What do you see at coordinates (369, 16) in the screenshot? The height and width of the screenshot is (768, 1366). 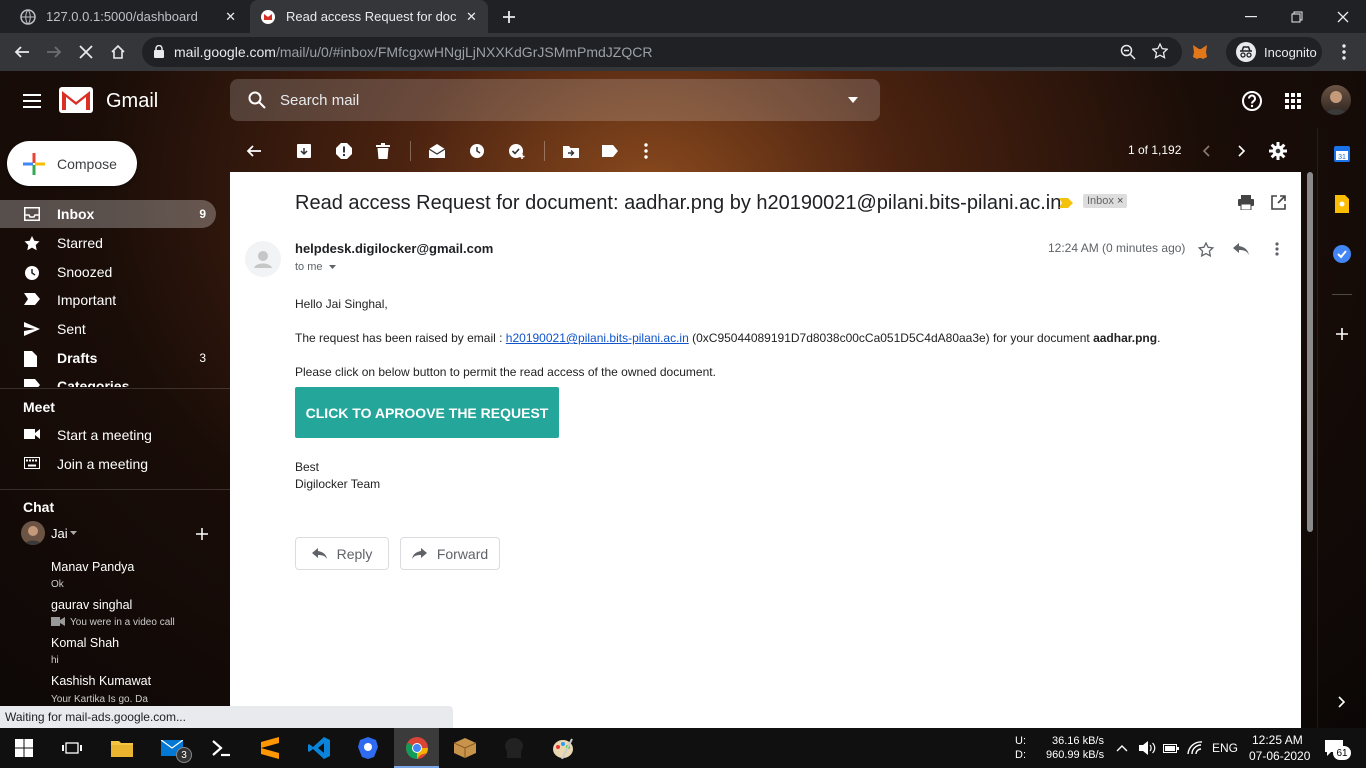 I see `tab-gmail: Read access Request for docume ✕` at bounding box center [369, 16].